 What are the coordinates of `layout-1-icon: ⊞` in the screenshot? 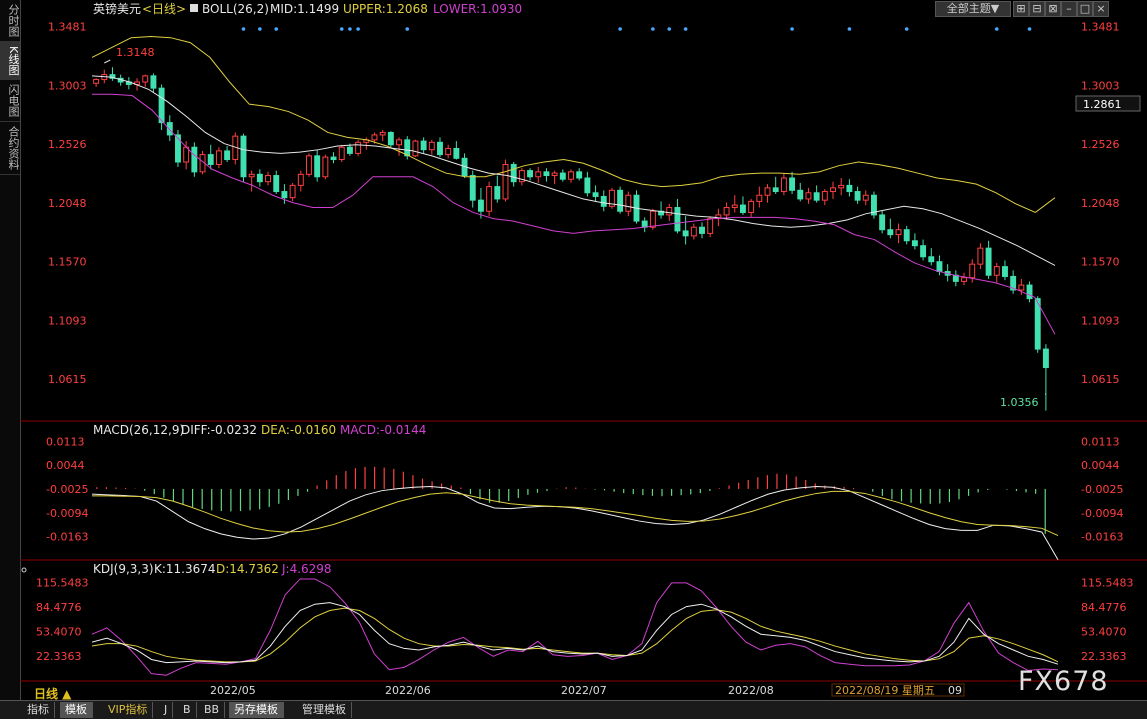 It's located at (1021, 9).